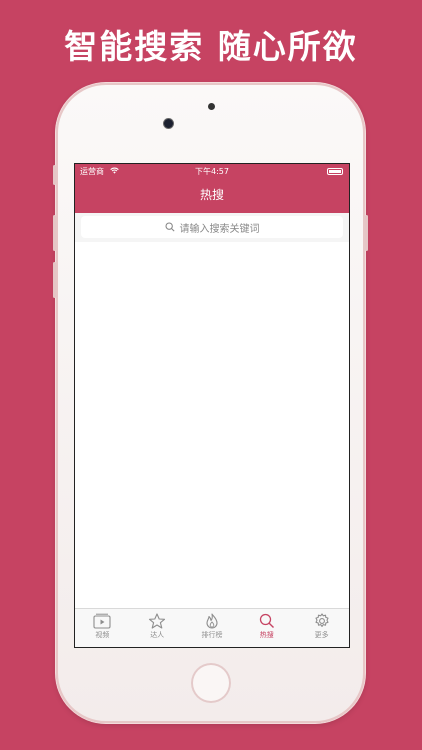 The width and height of the screenshot is (422, 750). Describe the element at coordinates (212, 635) in the screenshot. I see `tab-label-ranking: 排行榜` at that location.